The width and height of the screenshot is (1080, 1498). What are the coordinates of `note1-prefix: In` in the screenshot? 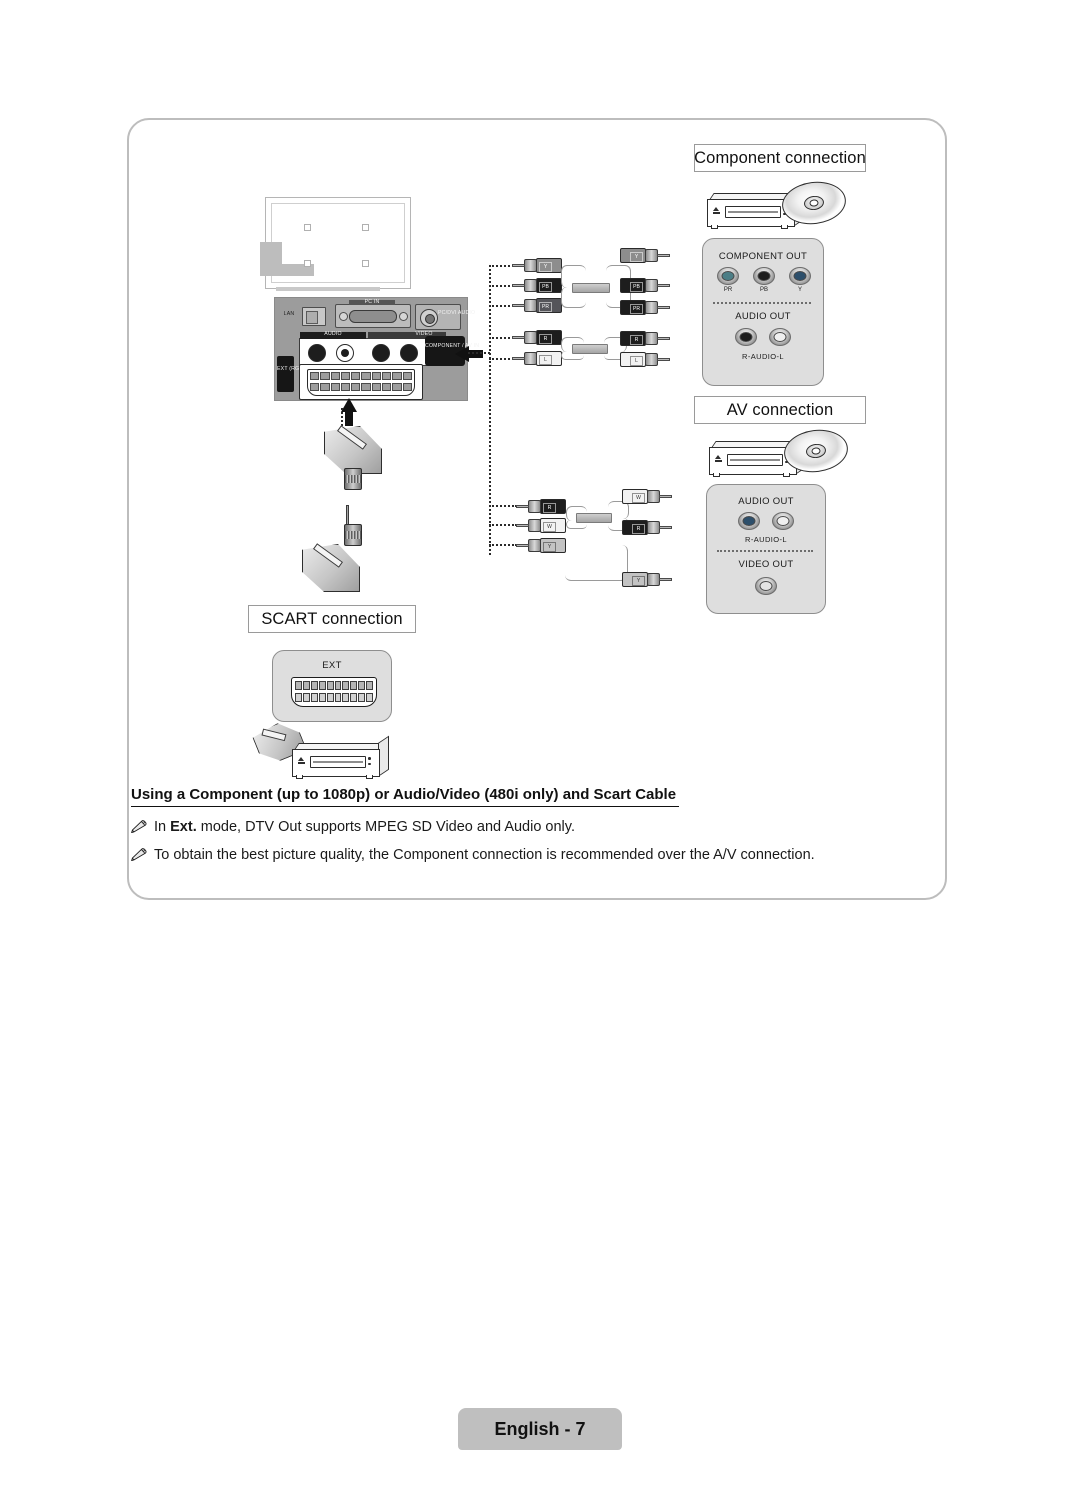 It's located at (162, 827).